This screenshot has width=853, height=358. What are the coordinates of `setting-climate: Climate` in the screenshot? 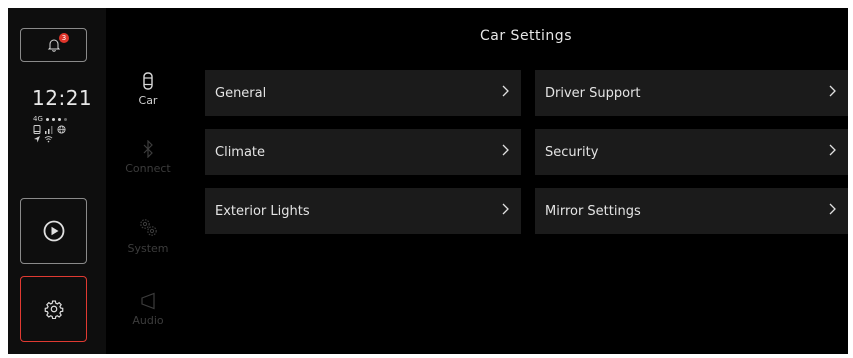 It's located at (363, 152).